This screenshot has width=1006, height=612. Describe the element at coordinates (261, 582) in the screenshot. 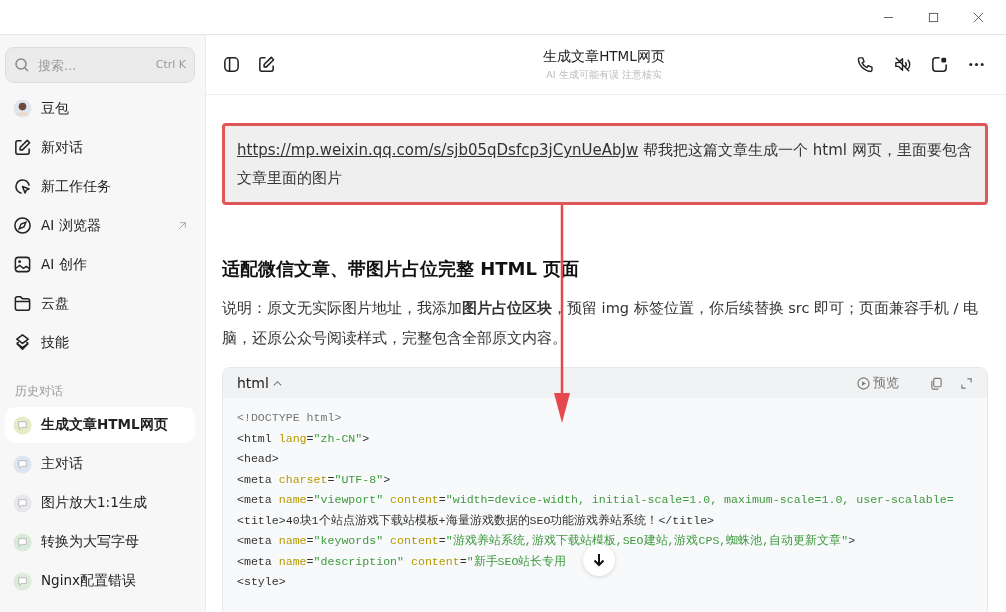

I see `code-line: <style>` at that location.